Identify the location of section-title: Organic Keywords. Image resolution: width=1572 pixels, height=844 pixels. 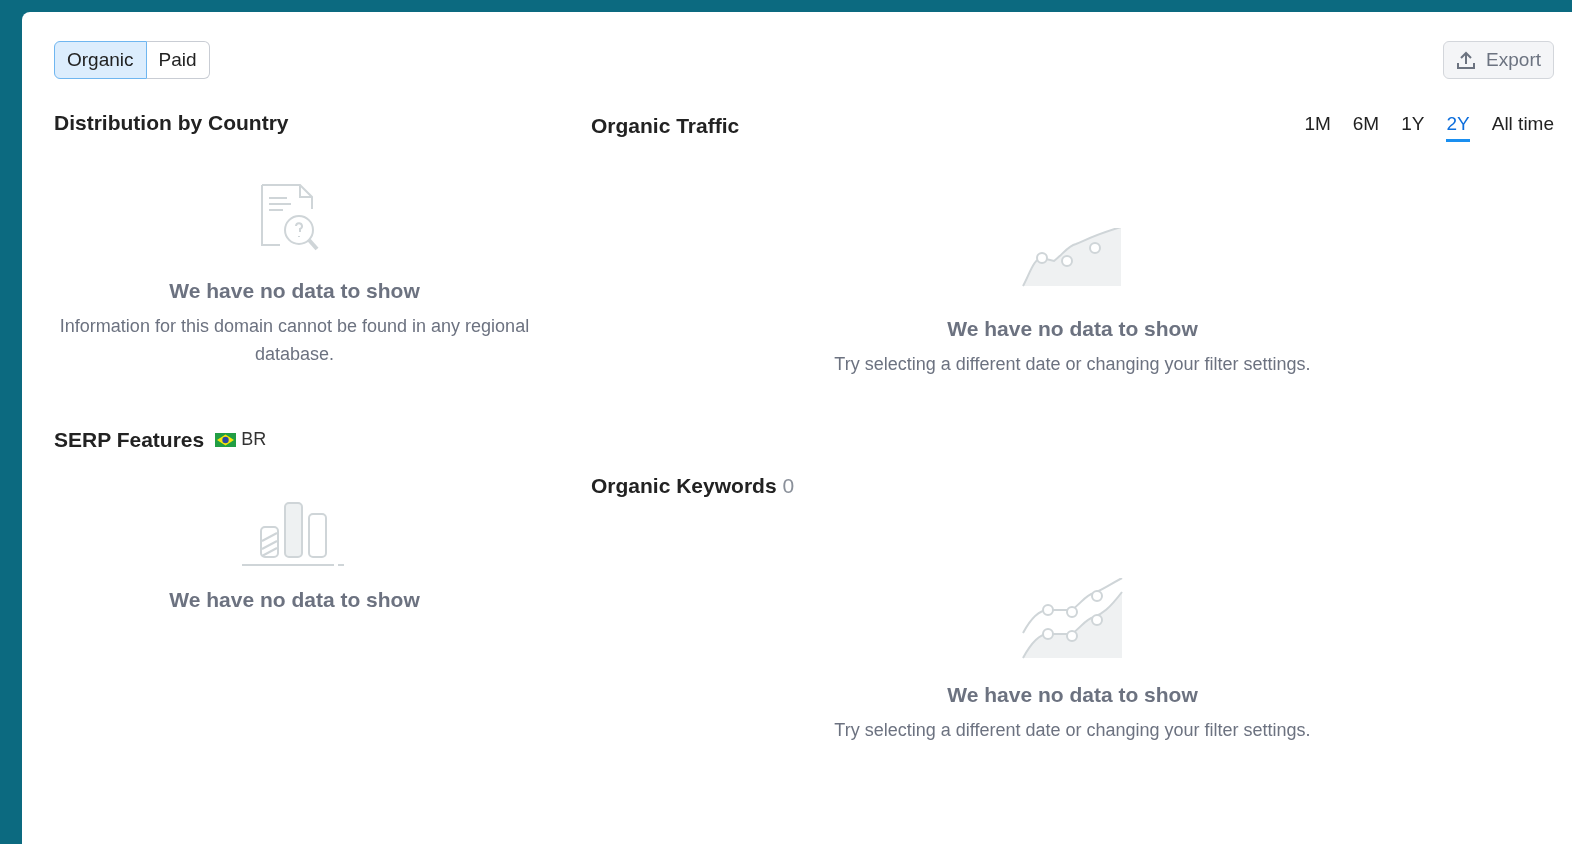
(684, 485).